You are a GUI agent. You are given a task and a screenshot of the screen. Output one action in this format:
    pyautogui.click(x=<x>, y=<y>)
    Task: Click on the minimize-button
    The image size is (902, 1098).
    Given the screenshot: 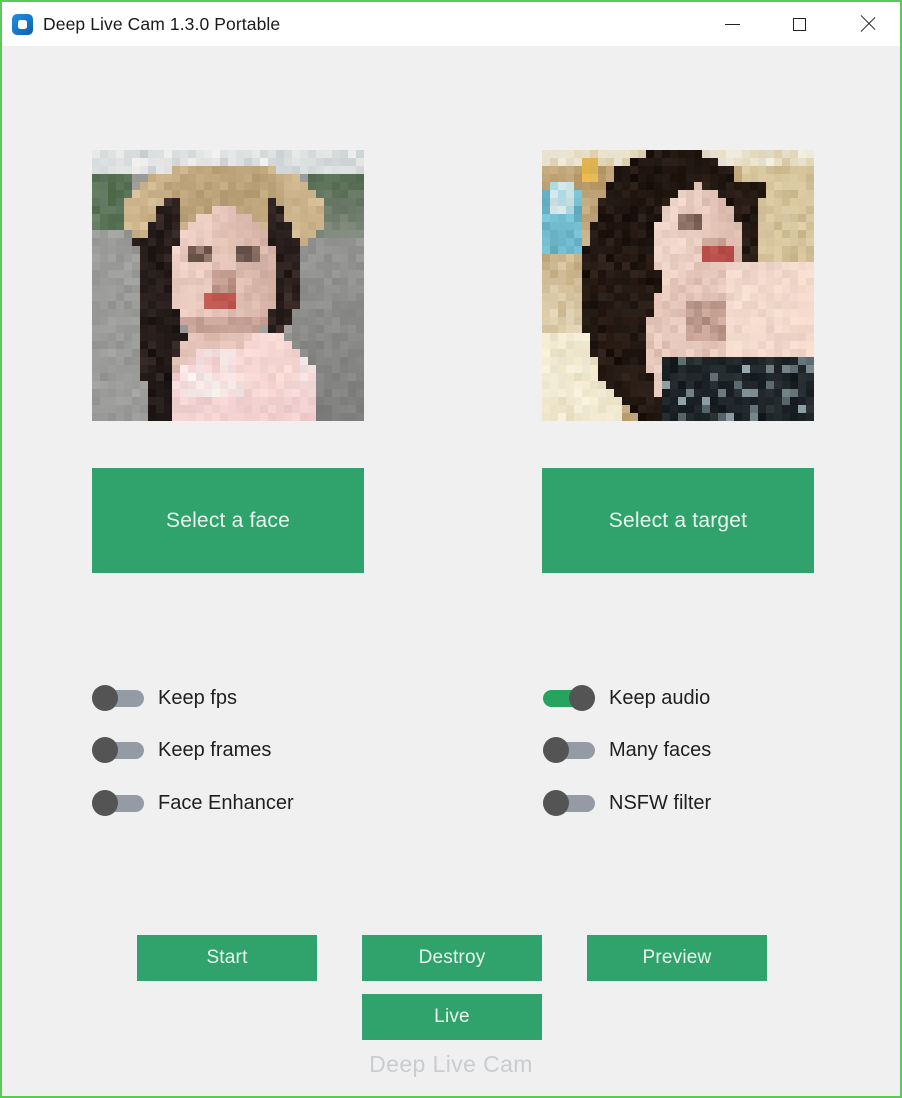 What is the action you would take?
    pyautogui.click(x=732, y=24)
    